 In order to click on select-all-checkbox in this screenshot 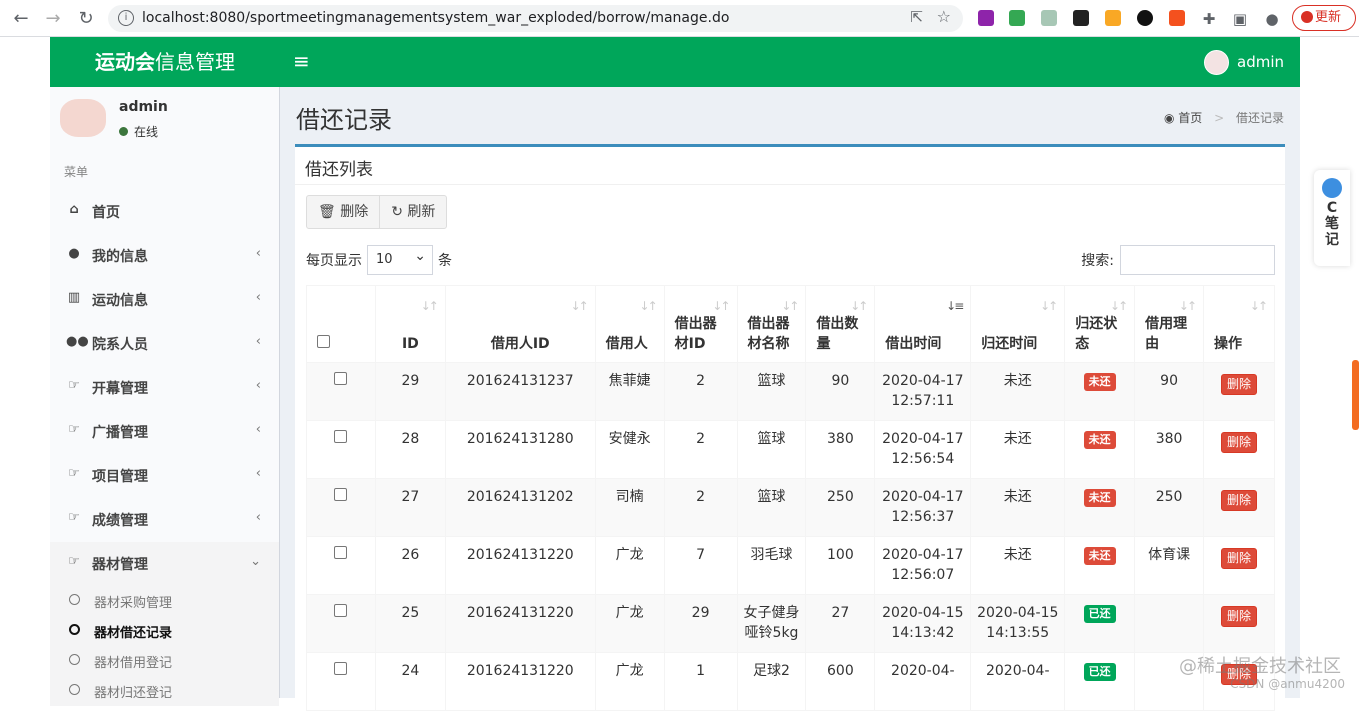, I will do `click(323, 341)`.